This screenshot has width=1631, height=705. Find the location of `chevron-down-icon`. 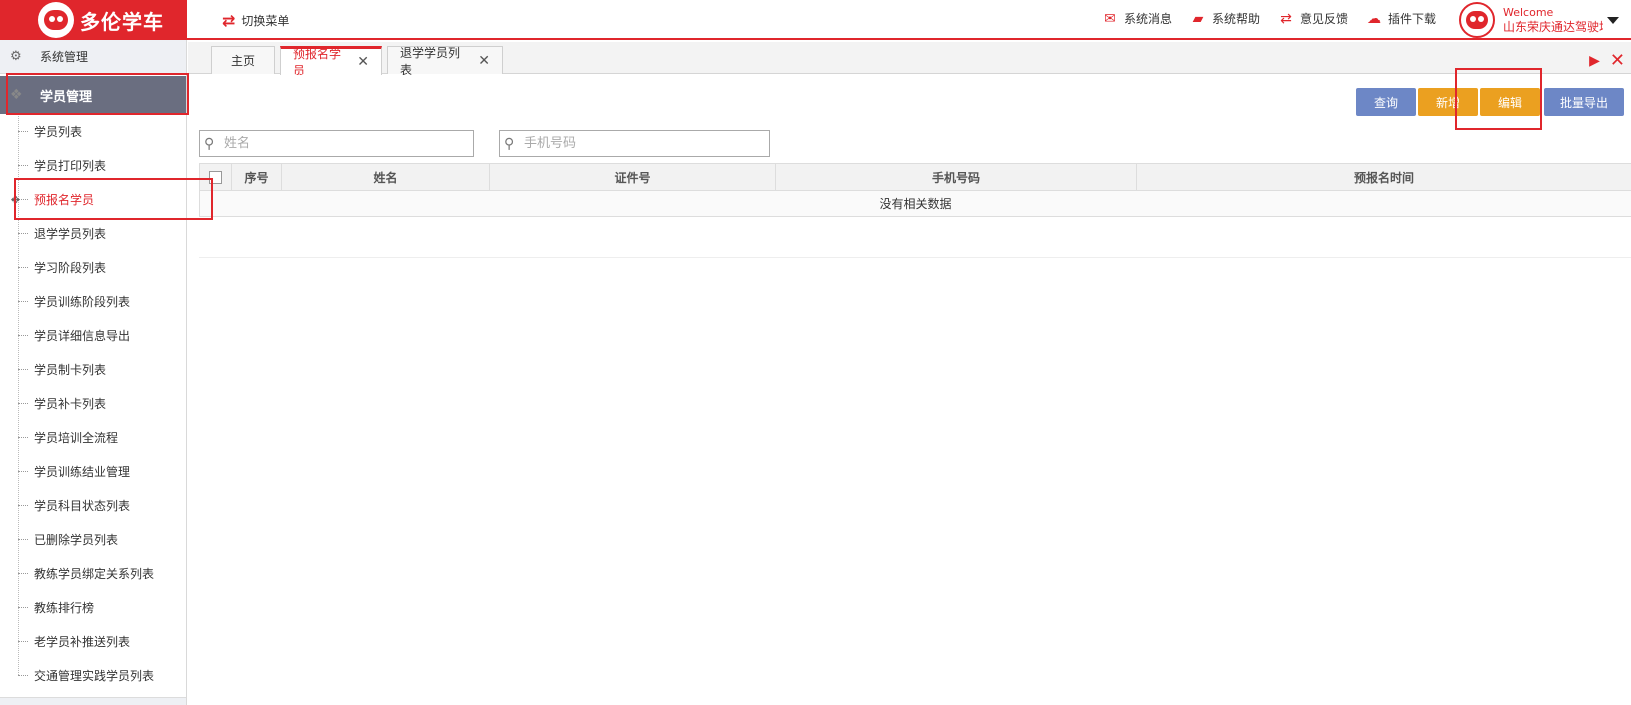

chevron-down-icon is located at coordinates (1613, 20).